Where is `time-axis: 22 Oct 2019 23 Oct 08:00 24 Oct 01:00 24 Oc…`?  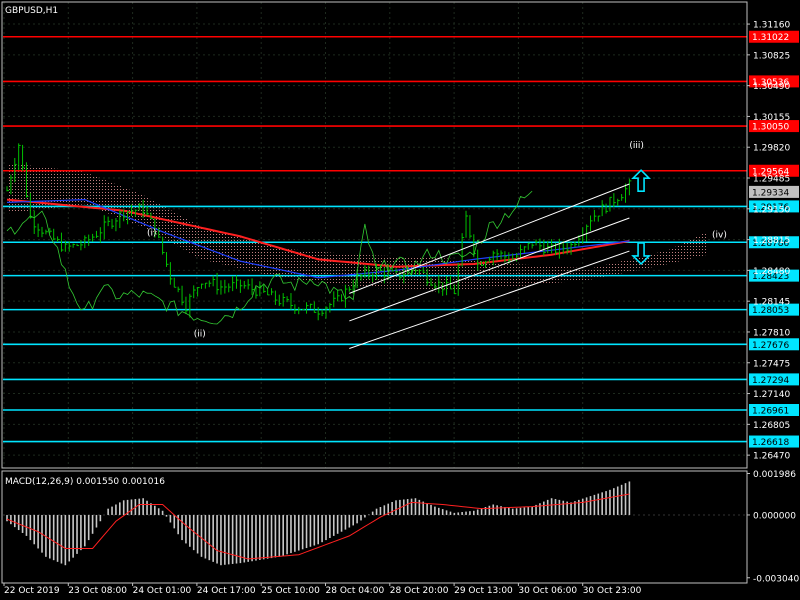 time-axis: 22 Oct 2019 23 Oct 08:00 24 Oct 01:00 24 Oc… is located at coordinates (322, 589).